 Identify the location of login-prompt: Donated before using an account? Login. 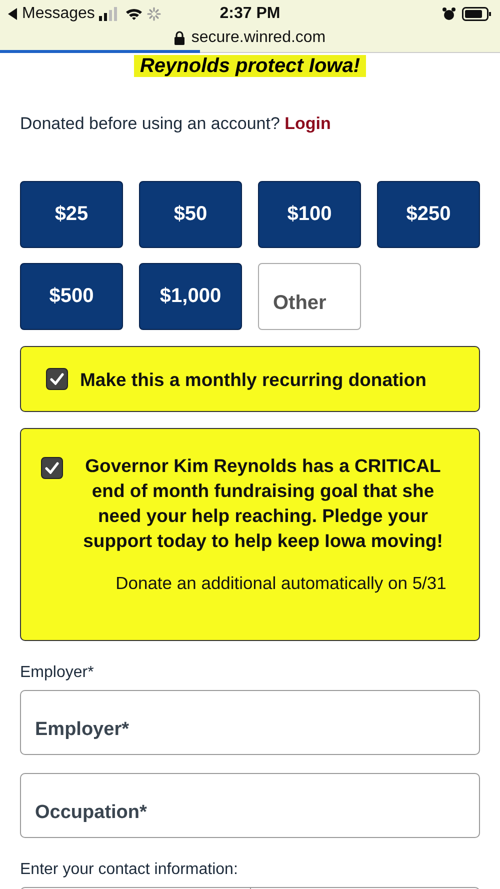
(176, 124).